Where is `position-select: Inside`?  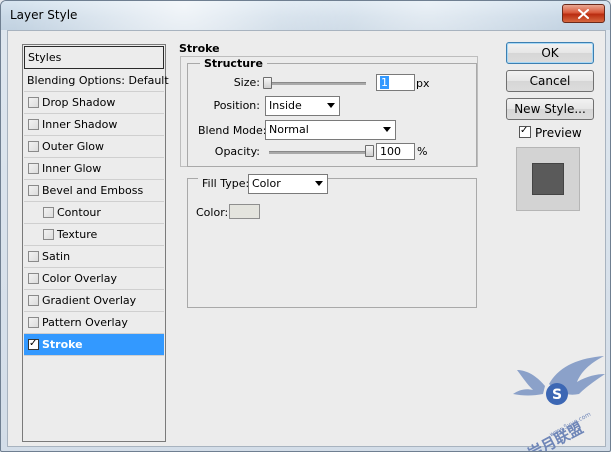 position-select: Inside is located at coordinates (302, 106).